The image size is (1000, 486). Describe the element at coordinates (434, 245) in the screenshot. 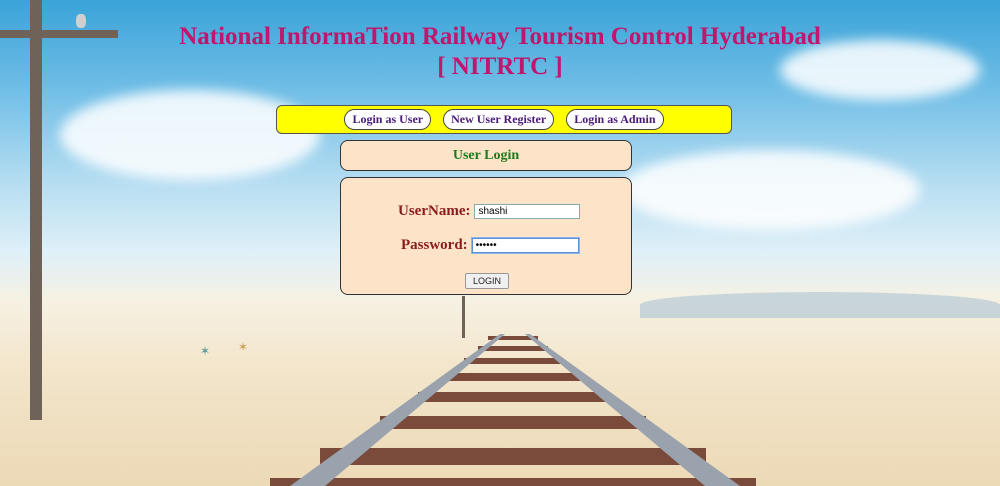

I see `password-label: Password:` at that location.